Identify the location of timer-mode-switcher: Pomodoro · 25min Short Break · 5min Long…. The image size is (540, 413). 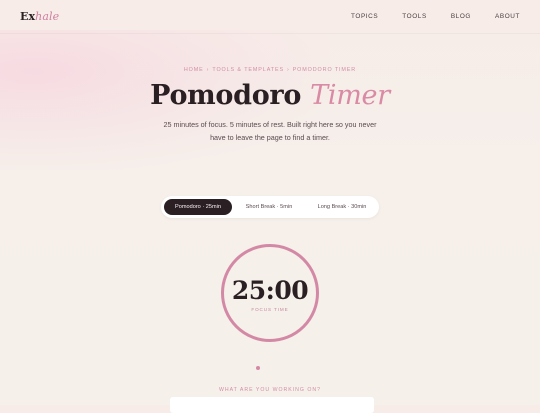
(270, 207).